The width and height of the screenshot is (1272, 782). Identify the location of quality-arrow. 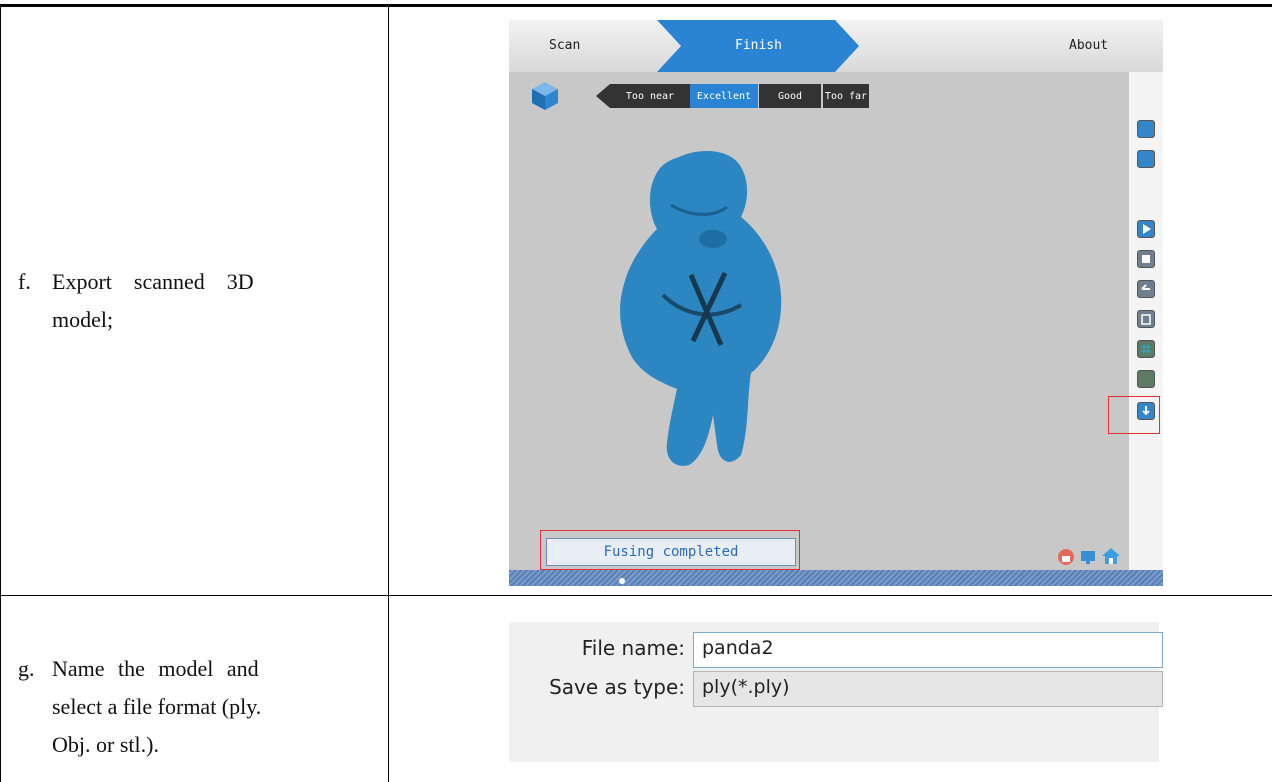
(603, 96).